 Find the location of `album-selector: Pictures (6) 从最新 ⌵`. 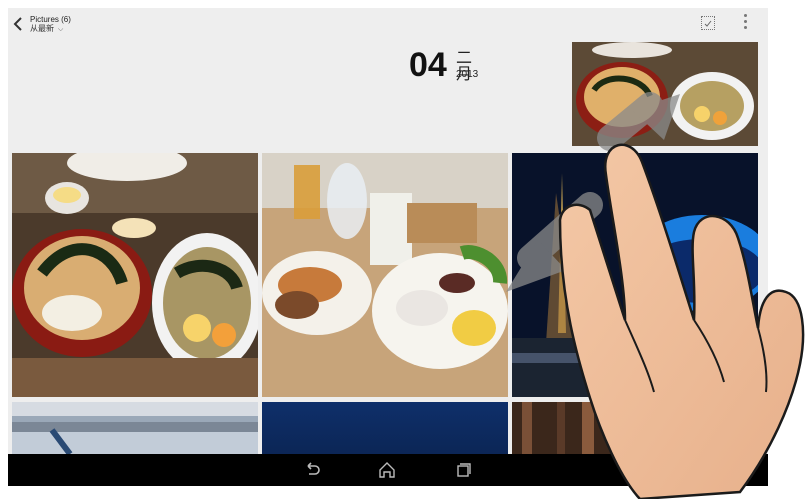

album-selector: Pictures (6) 从最新 ⌵ is located at coordinates (50, 24).